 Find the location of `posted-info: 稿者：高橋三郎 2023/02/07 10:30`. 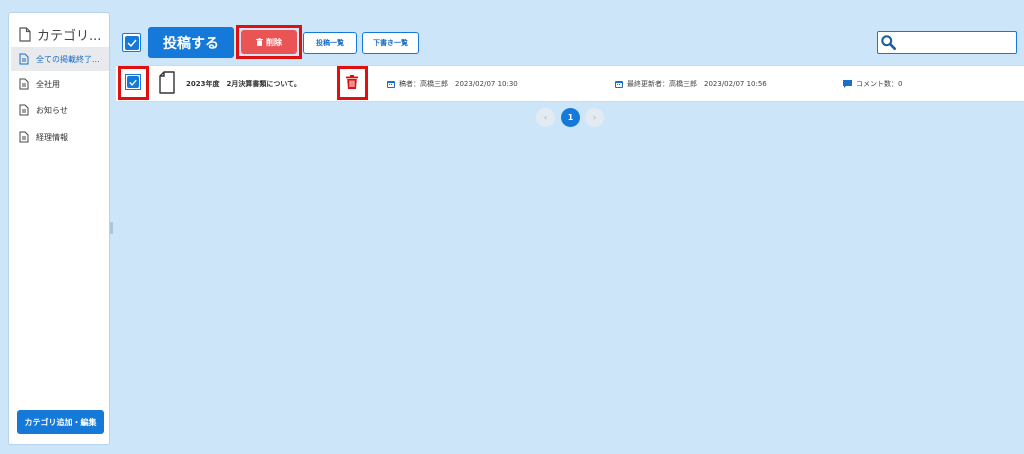

posted-info: 稿者：高橋三郎 2023/02/07 10:30 is located at coordinates (452, 84).